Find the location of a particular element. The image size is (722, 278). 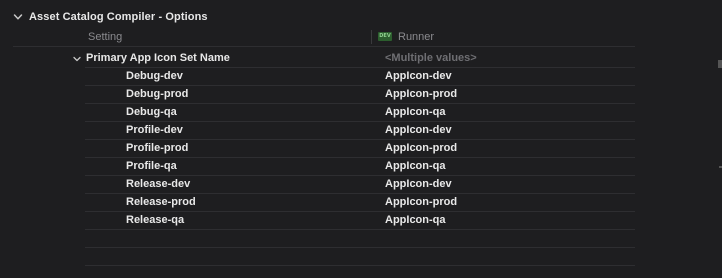

config-name: Release-dev is located at coordinates (158, 184).